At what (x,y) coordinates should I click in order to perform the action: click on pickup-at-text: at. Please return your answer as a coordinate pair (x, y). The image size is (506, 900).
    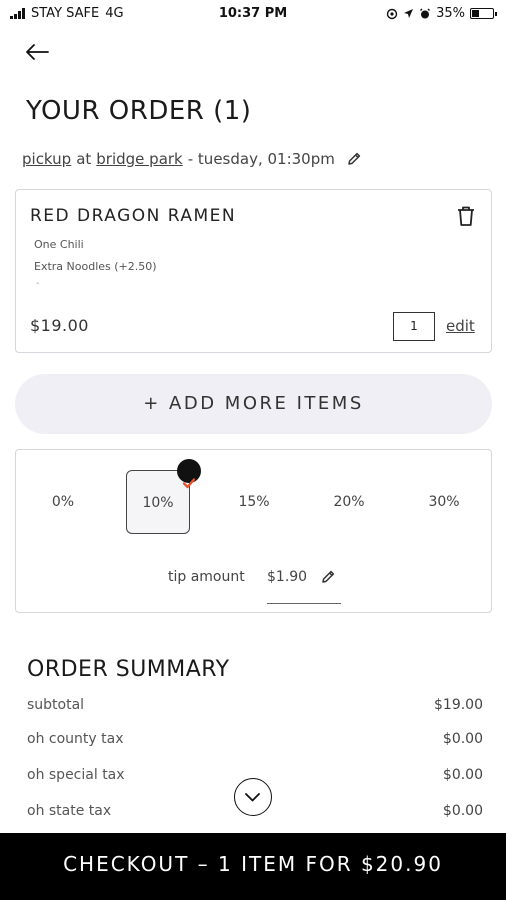
    Looking at the image, I should click on (84, 159).